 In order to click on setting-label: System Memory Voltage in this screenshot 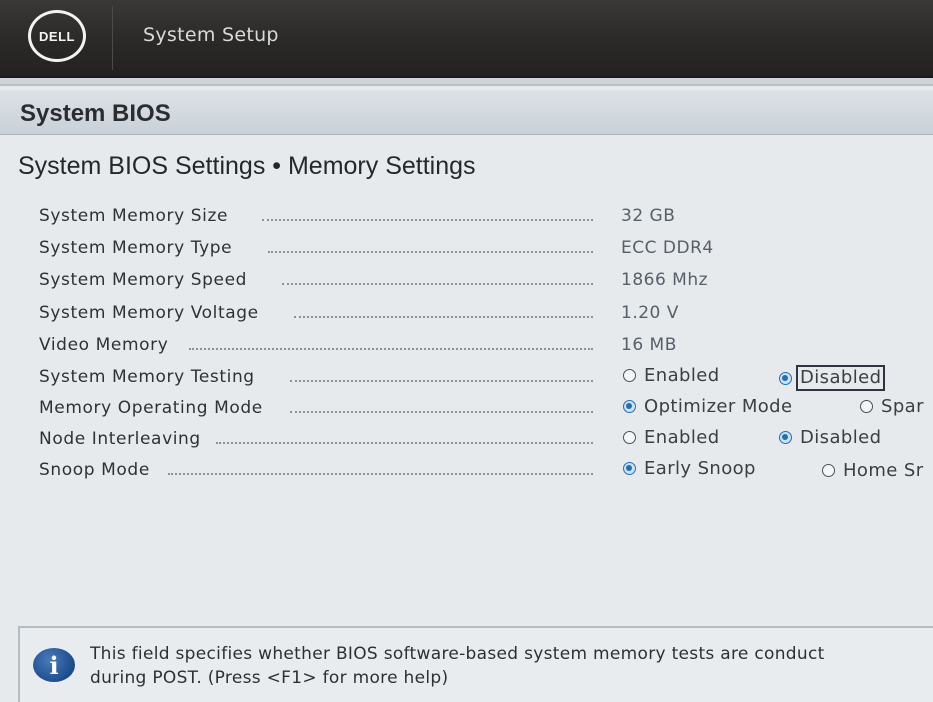, I will do `click(149, 313)`.